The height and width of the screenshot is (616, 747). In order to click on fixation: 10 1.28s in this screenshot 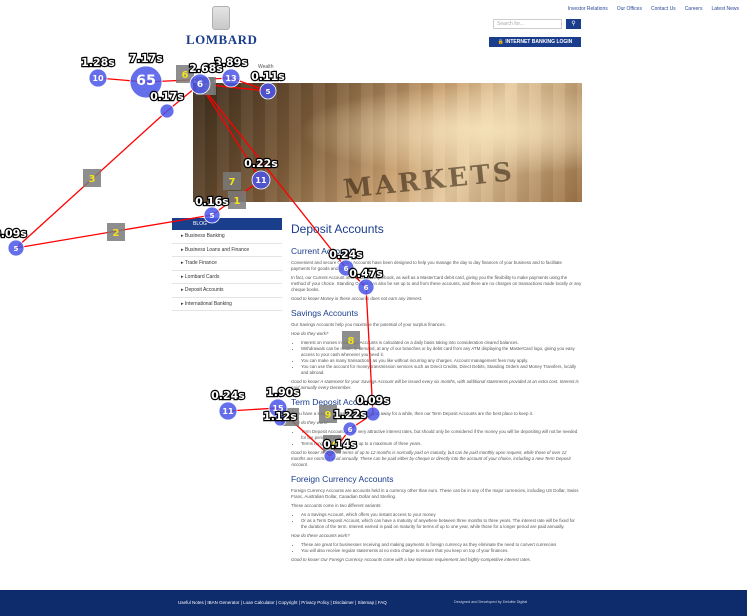, I will do `click(98, 71)`.